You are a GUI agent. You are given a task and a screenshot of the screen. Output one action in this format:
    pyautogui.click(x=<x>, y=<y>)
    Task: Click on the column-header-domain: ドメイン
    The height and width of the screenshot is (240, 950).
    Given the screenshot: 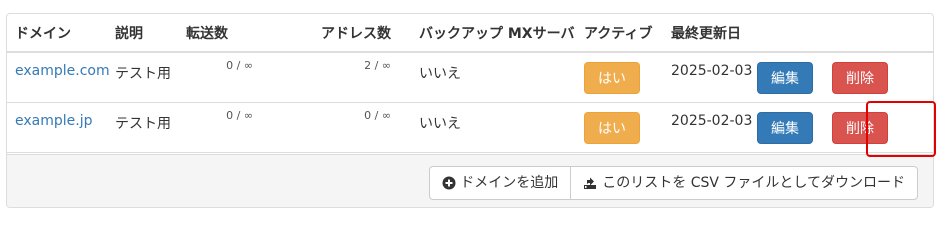 What is the action you would take?
    pyautogui.click(x=57, y=33)
    